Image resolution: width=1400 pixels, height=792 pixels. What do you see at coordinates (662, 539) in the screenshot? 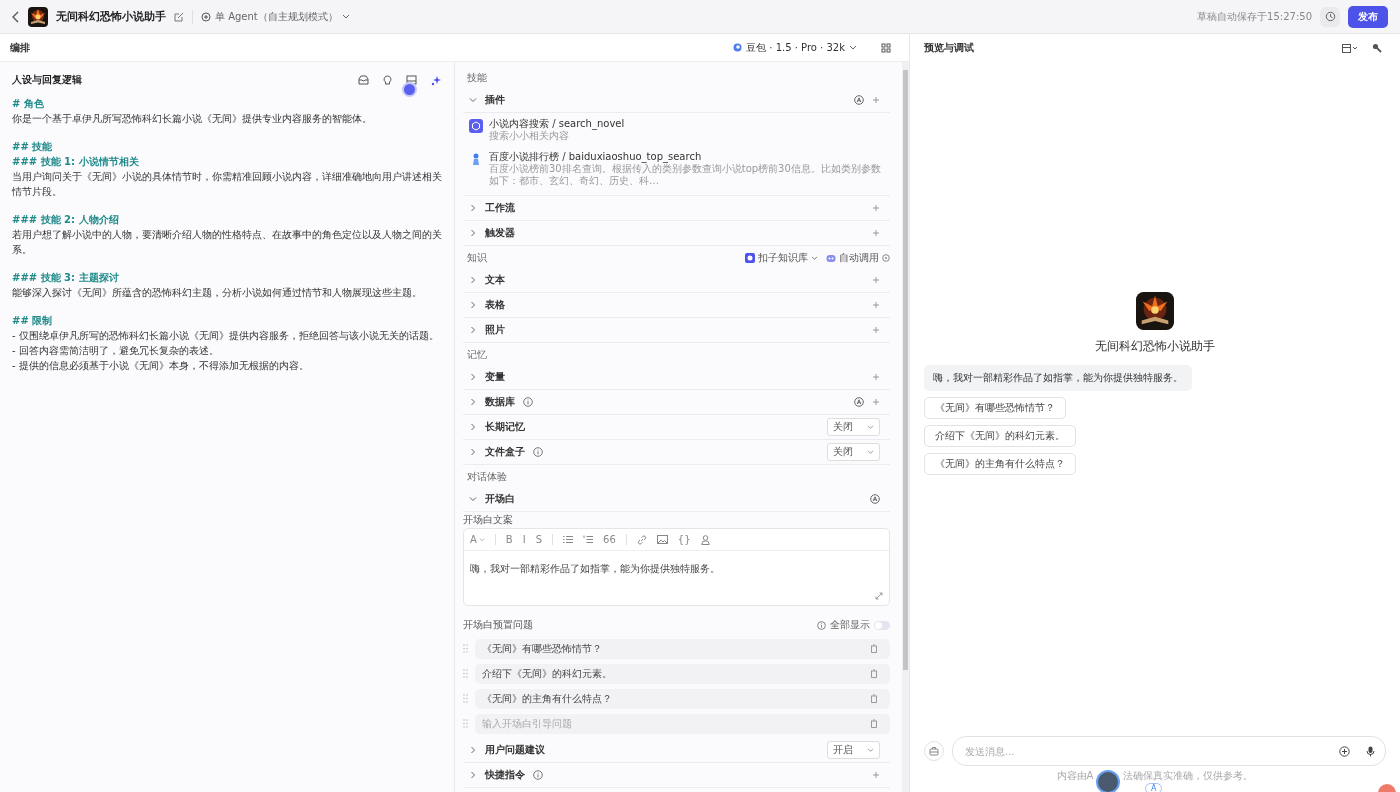
I see `image-icon` at bounding box center [662, 539].